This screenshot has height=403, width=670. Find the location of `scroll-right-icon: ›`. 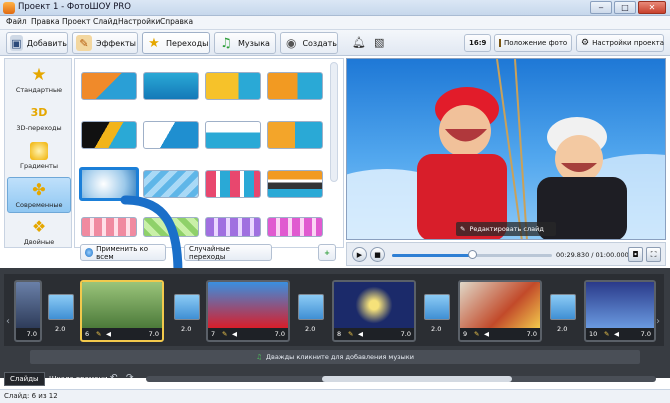

scroll-right-icon: › is located at coordinates (658, 321).